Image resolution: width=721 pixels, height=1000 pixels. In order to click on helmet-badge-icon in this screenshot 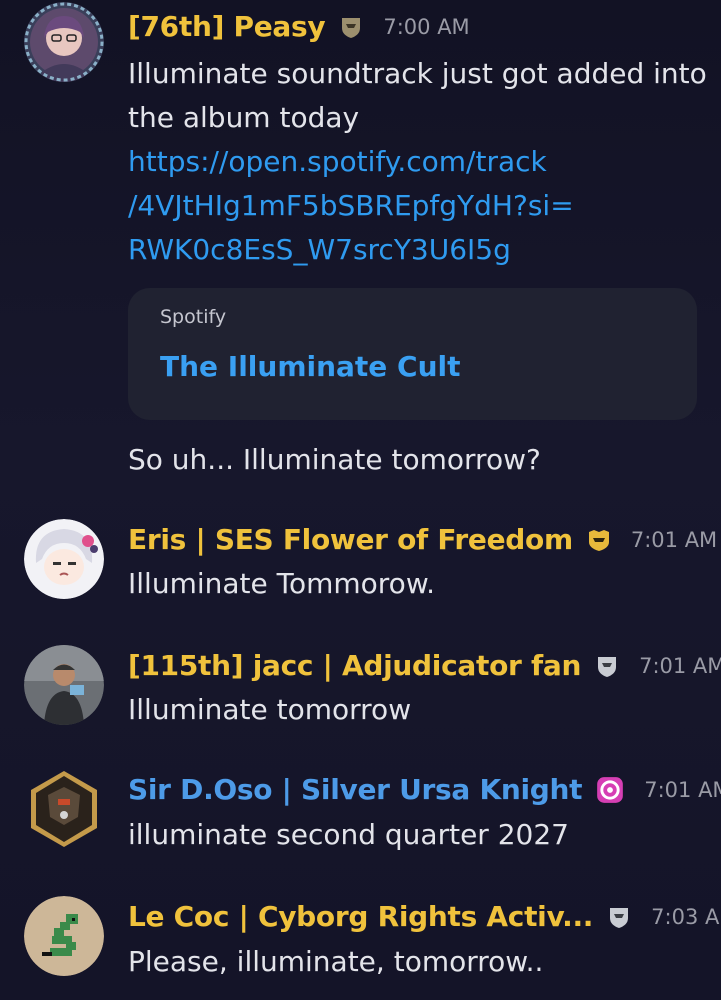, I will do `click(599, 540)`.